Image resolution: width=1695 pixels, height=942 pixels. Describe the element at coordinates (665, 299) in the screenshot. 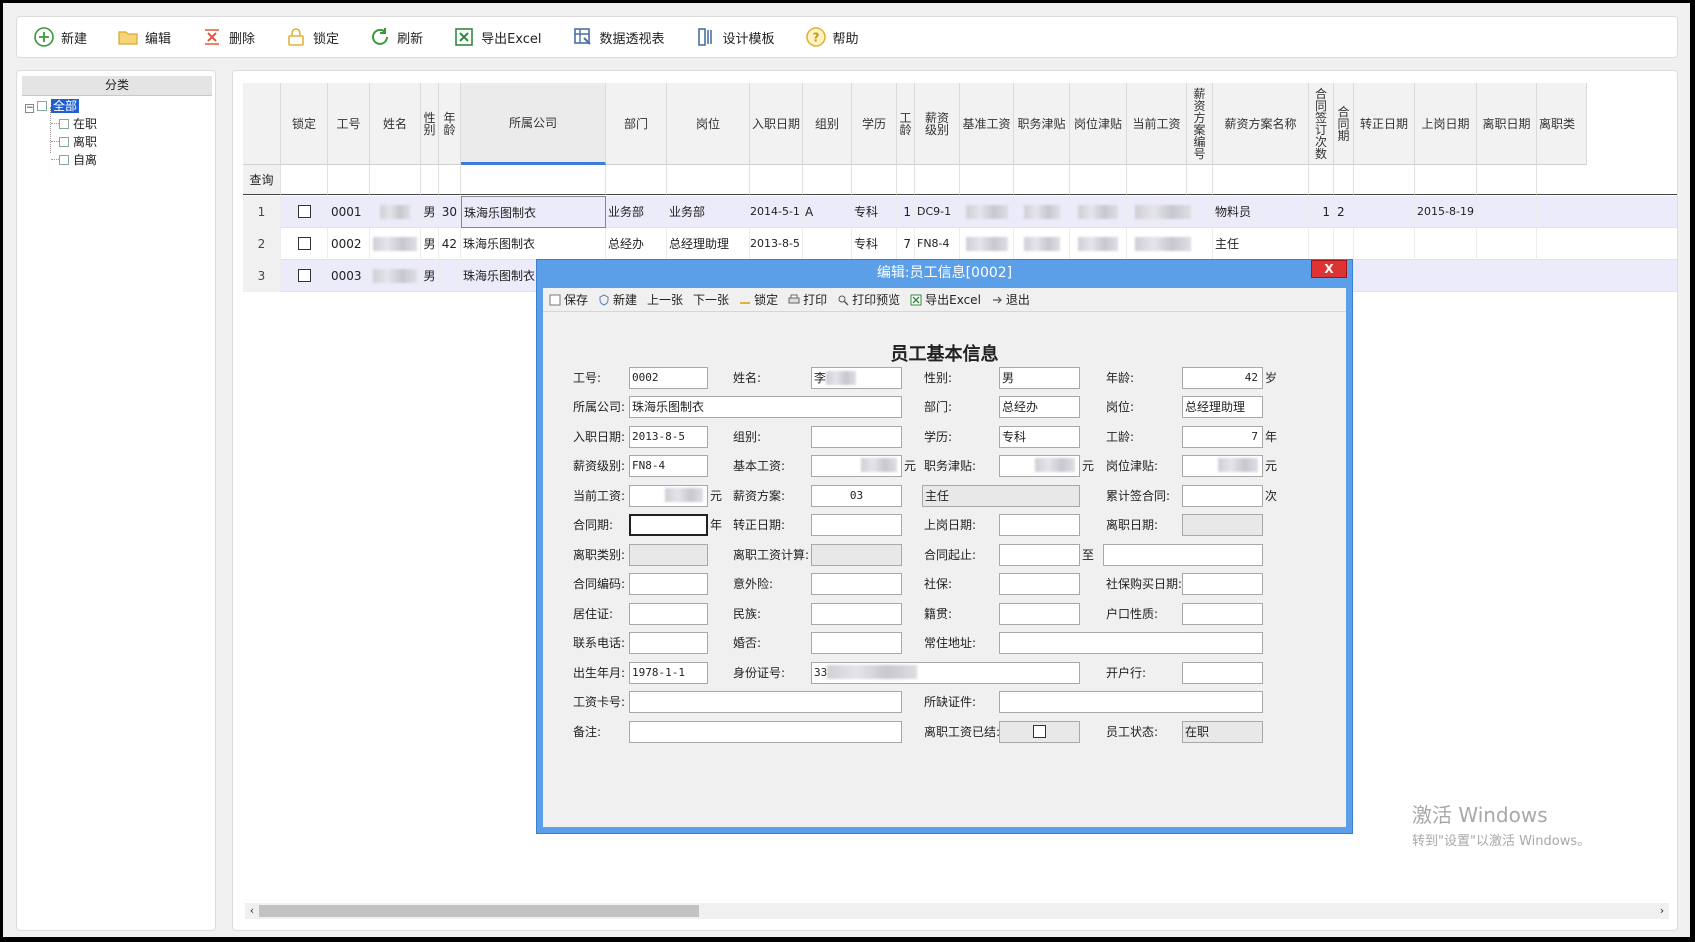

I see `prev-record-button: 上一张` at that location.